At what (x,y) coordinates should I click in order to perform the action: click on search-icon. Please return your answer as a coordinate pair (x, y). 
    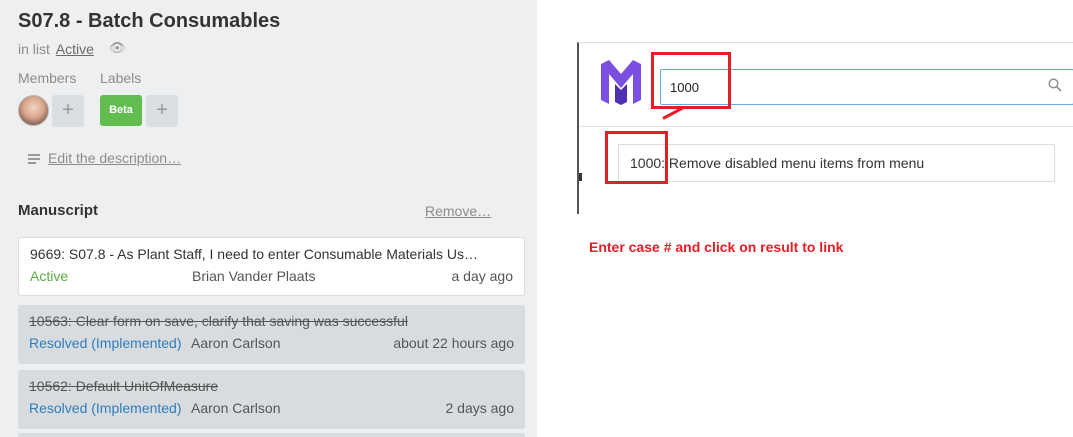
    Looking at the image, I should click on (1055, 85).